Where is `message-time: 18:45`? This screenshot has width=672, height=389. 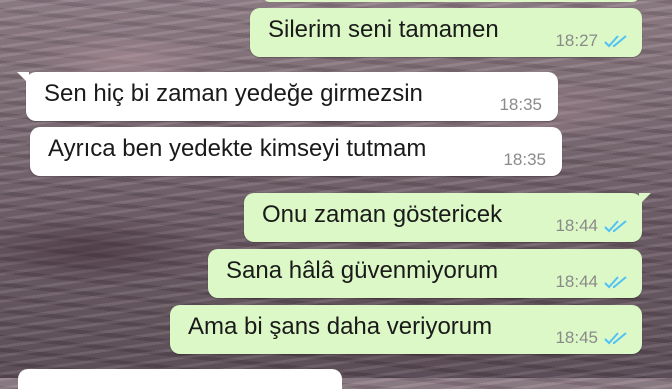
message-time: 18:45 is located at coordinates (576, 337).